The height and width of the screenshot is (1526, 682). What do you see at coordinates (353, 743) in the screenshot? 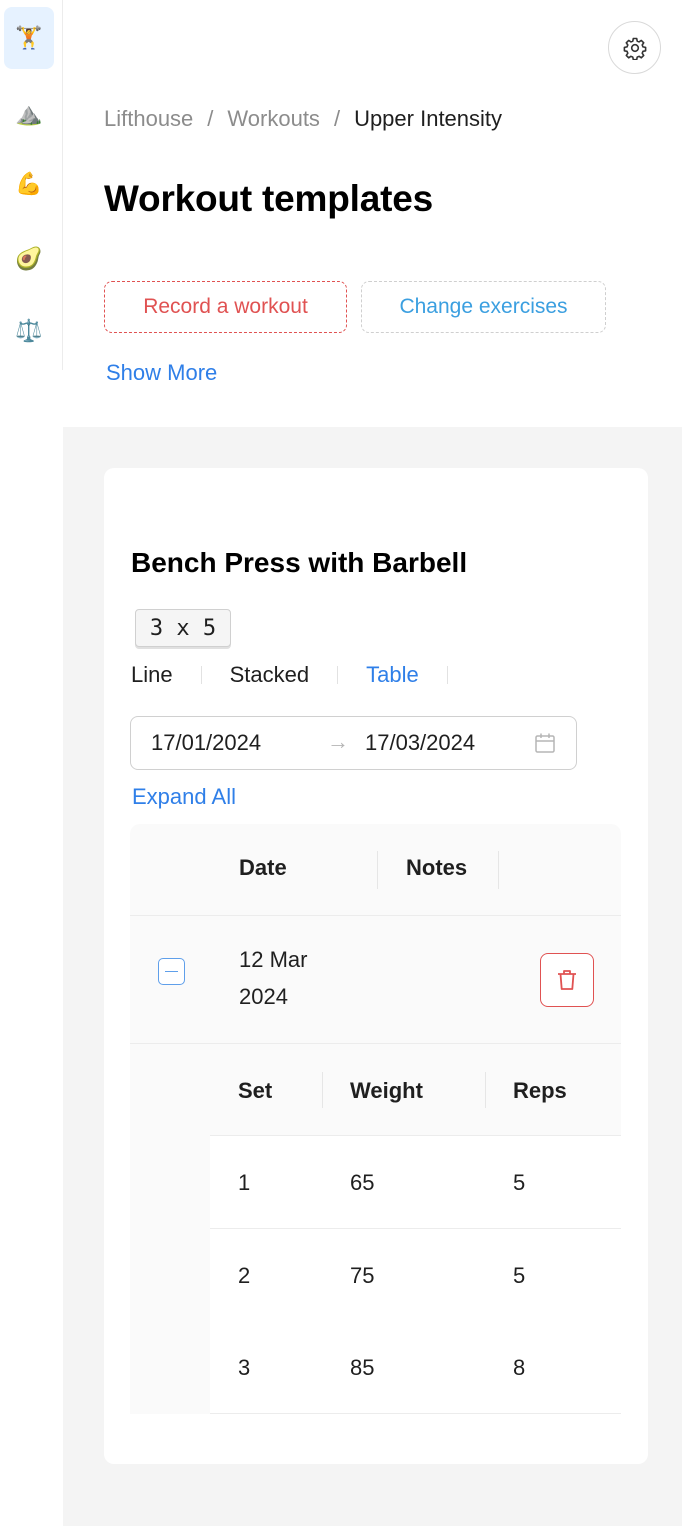
I see `date-range-picker: 17/01/2024 → 17/03/2024` at bounding box center [353, 743].